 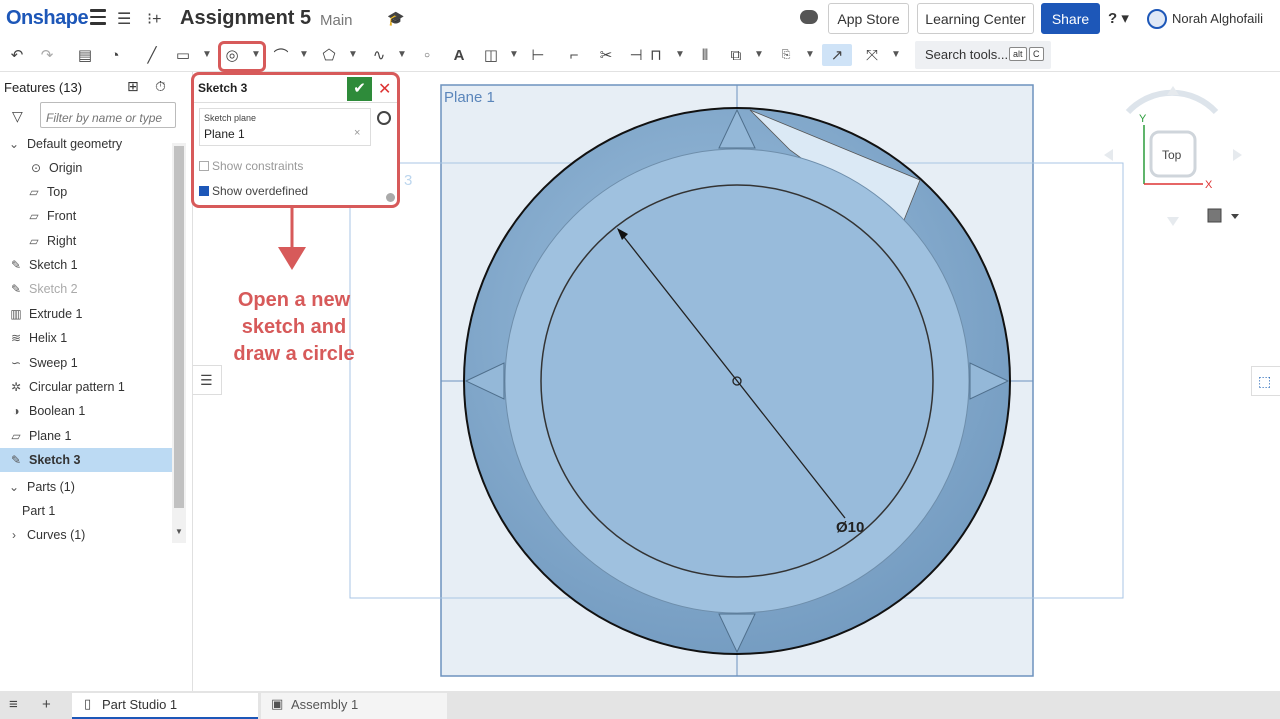 What do you see at coordinates (384, 89) in the screenshot?
I see `cancel-close-icon: ✕` at bounding box center [384, 89].